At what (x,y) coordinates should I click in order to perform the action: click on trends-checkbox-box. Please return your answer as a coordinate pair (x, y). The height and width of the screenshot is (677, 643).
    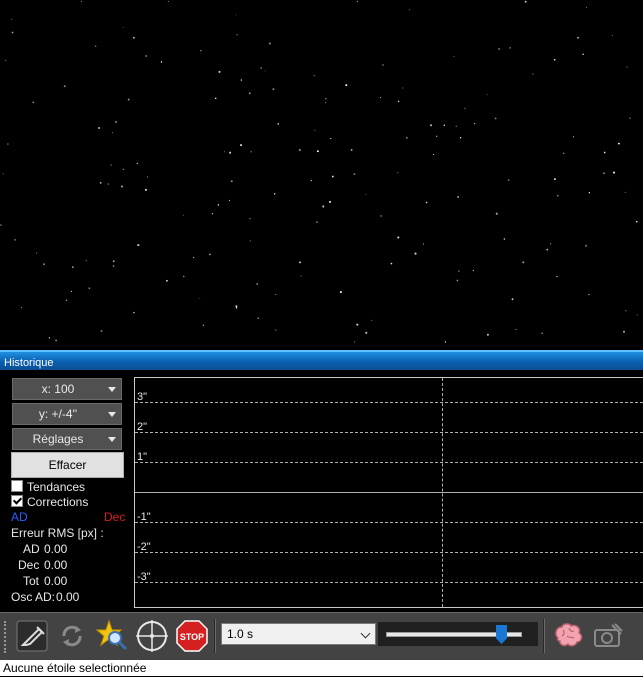
    Looking at the image, I should click on (17, 486).